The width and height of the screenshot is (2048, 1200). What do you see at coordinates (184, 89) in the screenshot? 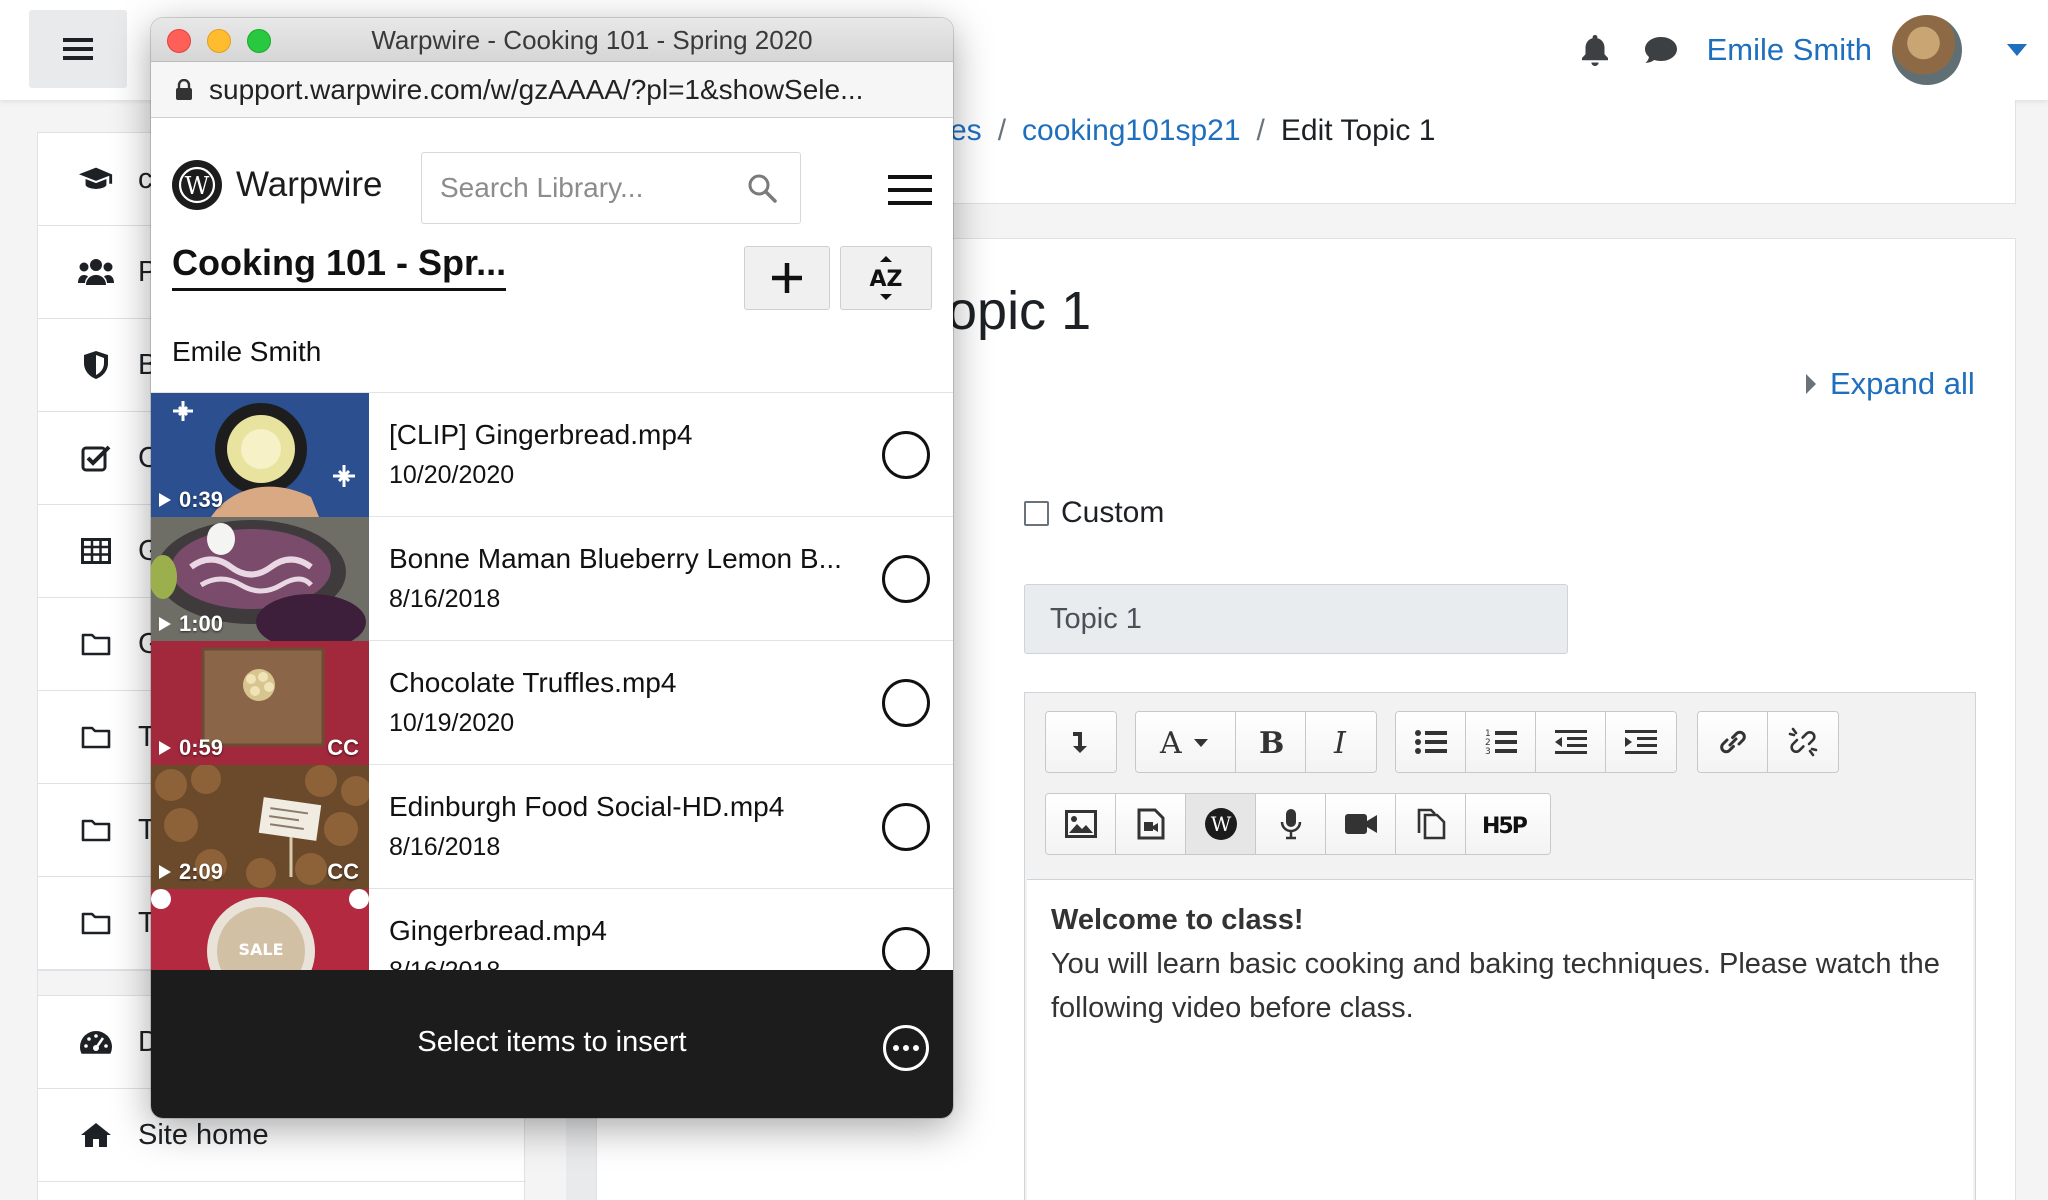
I see `lock-icon` at bounding box center [184, 89].